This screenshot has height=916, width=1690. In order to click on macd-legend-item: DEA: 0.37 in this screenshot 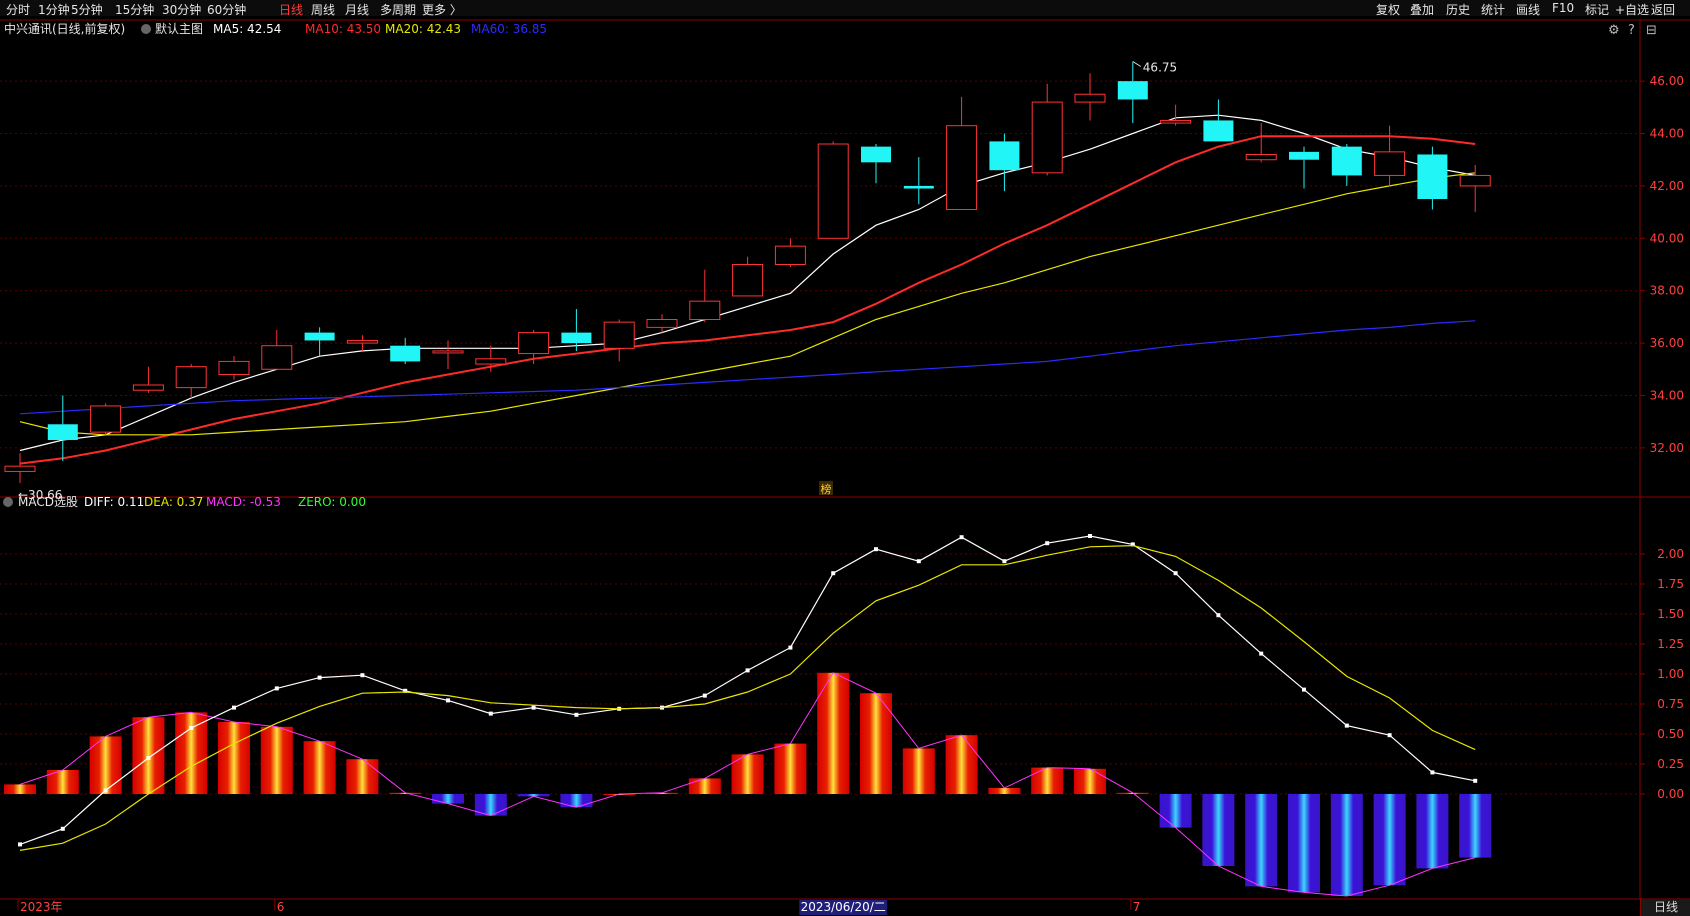, I will do `click(173, 502)`.